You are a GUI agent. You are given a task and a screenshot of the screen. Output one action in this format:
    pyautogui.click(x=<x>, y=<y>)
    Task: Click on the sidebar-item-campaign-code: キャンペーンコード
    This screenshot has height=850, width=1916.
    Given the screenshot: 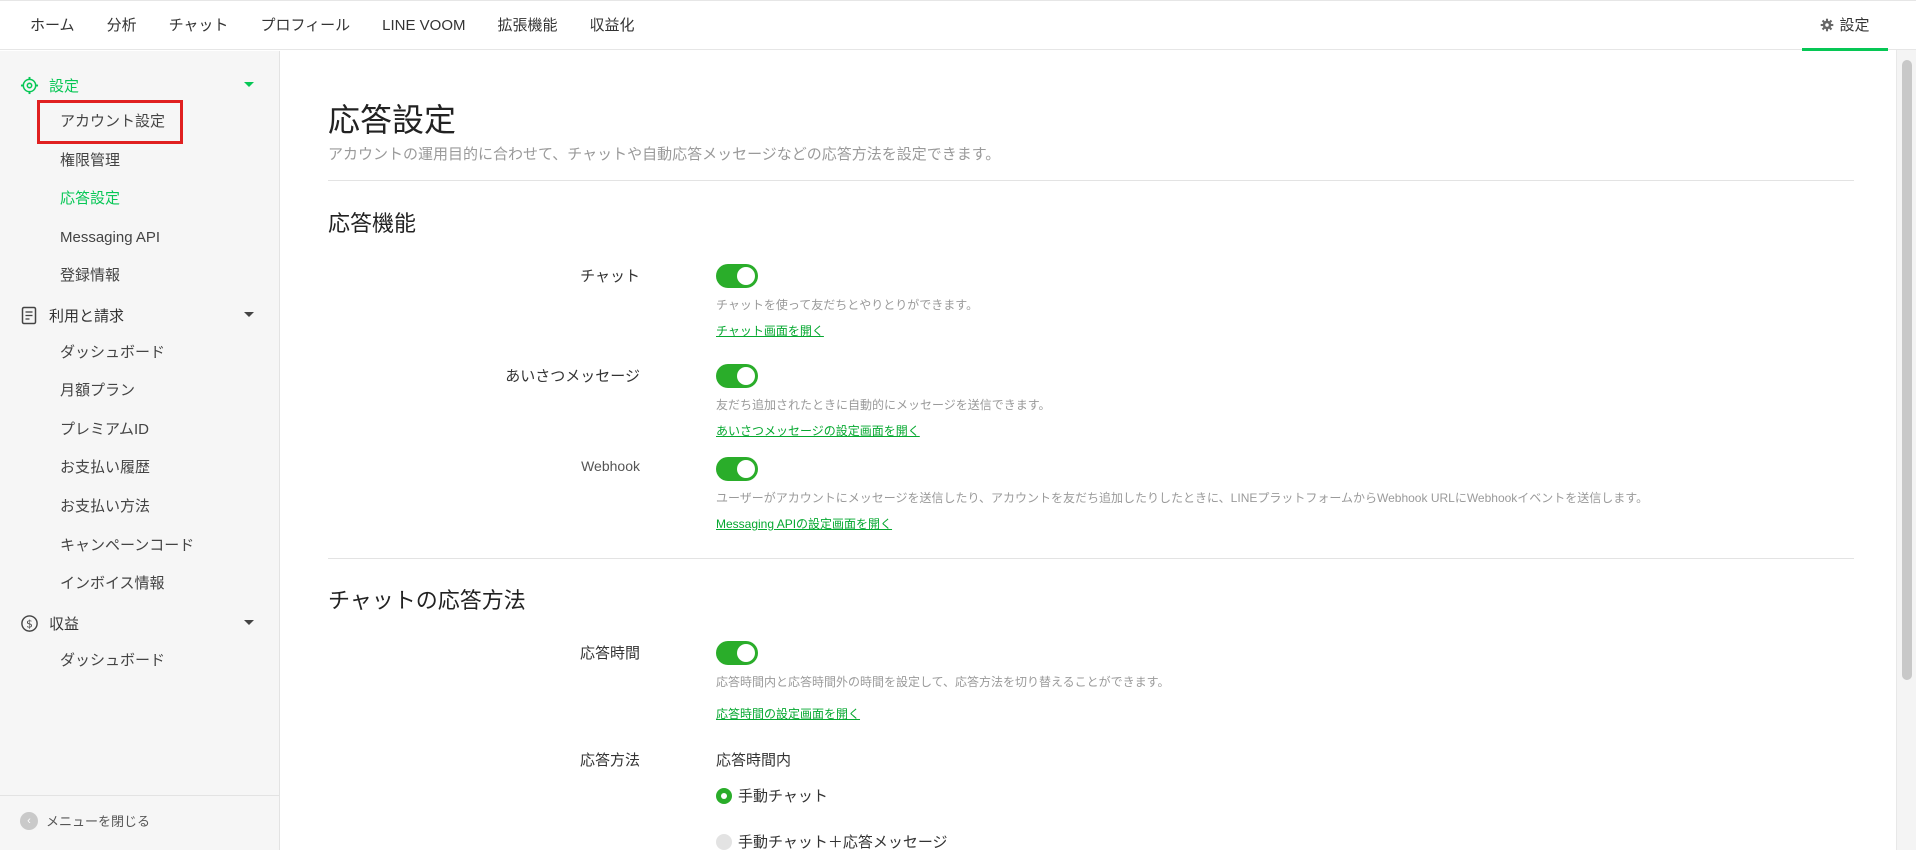 What is the action you would take?
    pyautogui.click(x=127, y=546)
    